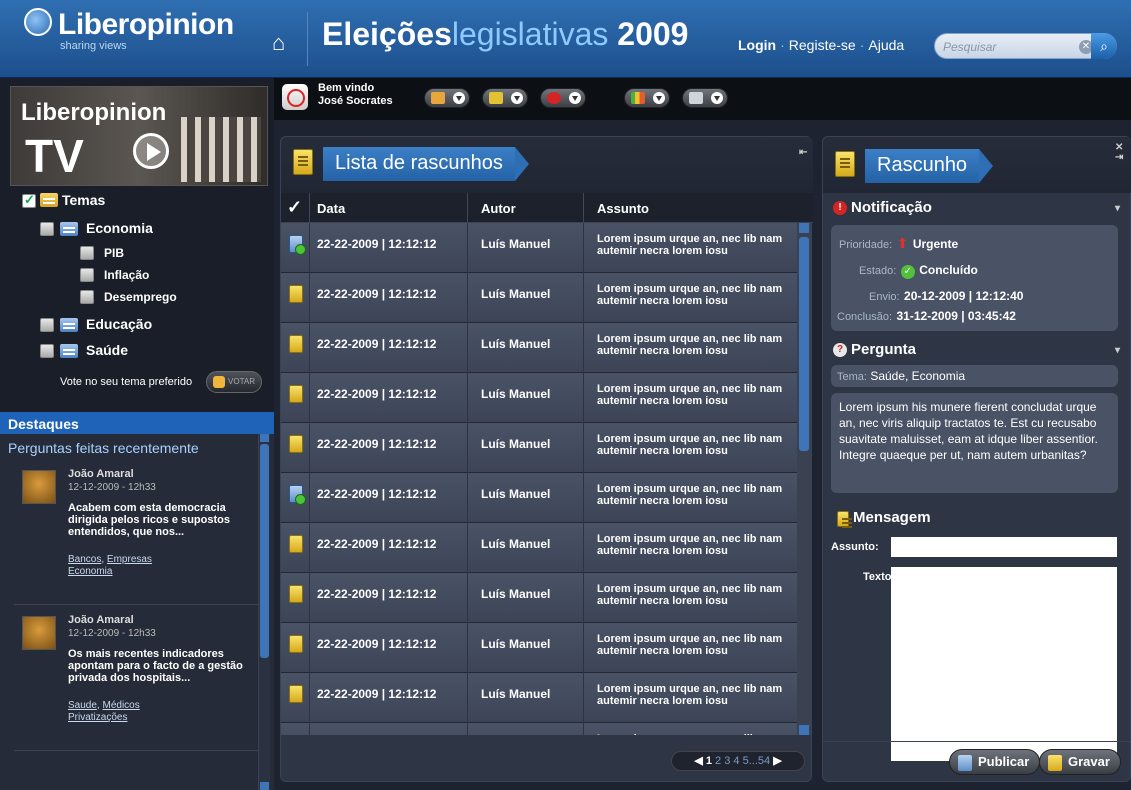 The width and height of the screenshot is (1131, 790). What do you see at coordinates (965, 763) in the screenshot?
I see `publish-icon` at bounding box center [965, 763].